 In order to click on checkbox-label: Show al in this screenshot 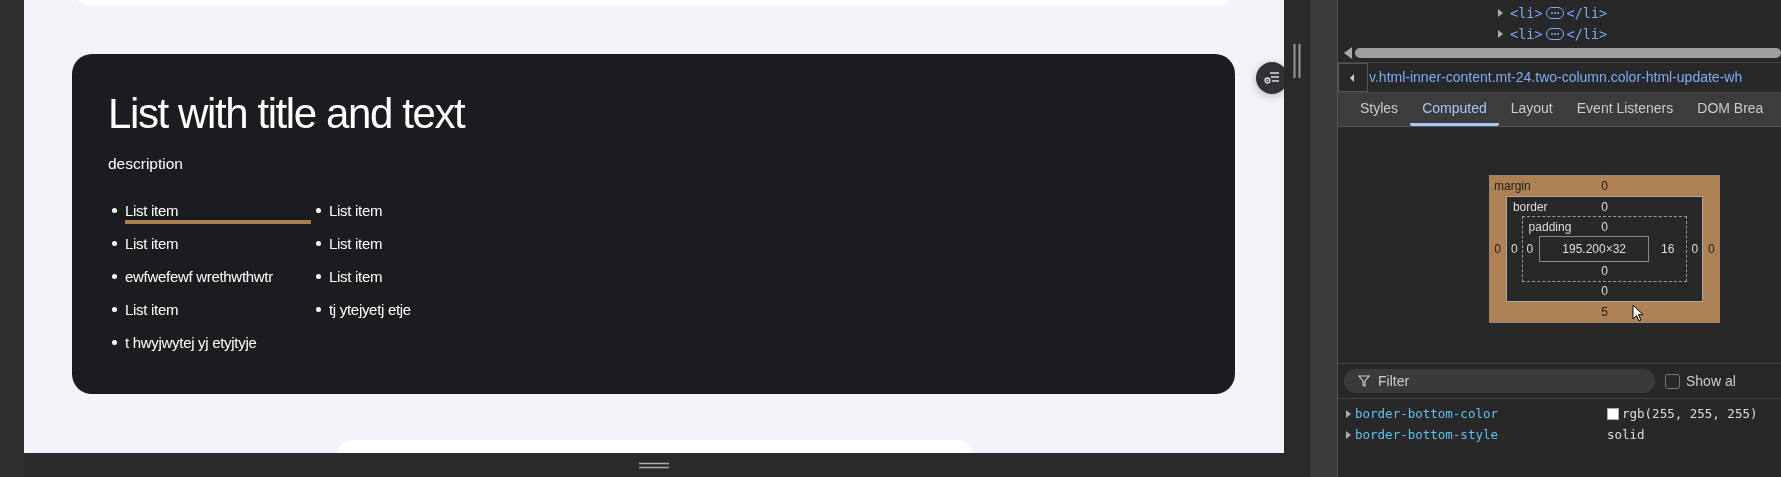, I will do `click(1711, 381)`.